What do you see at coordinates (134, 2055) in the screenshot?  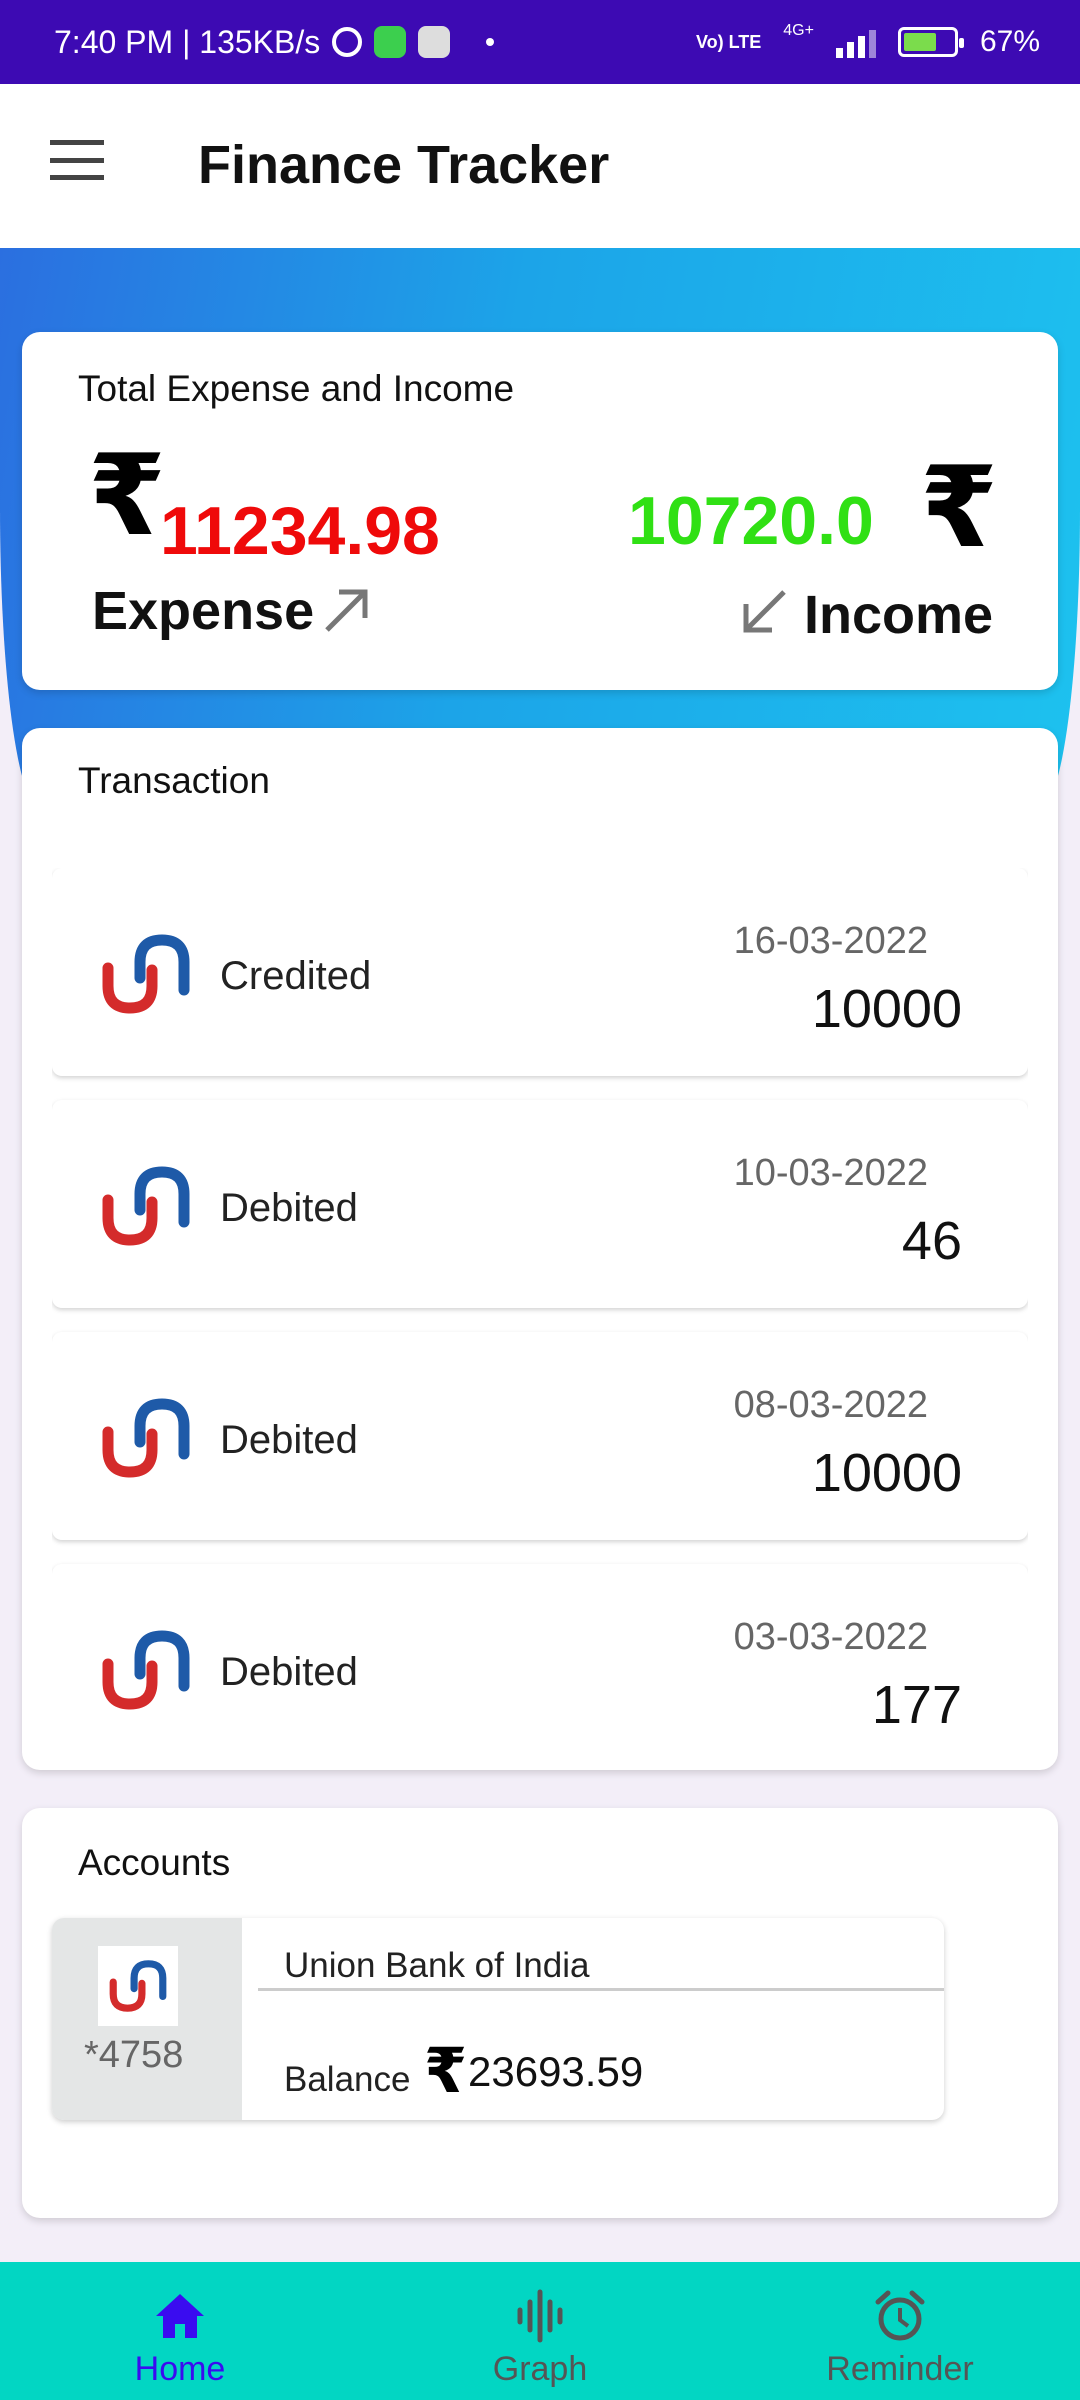 I see `account-number: *4758` at bounding box center [134, 2055].